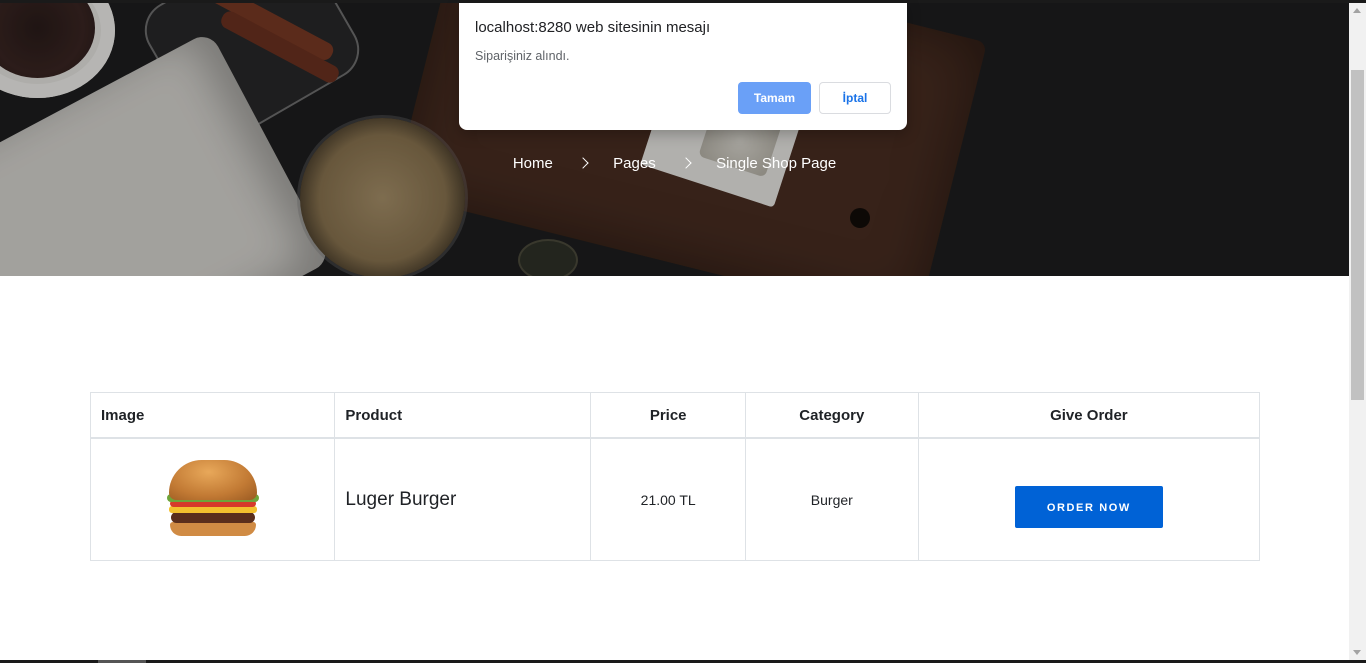 The height and width of the screenshot is (663, 1366). I want to click on column-header-image: Image, so click(212, 415).